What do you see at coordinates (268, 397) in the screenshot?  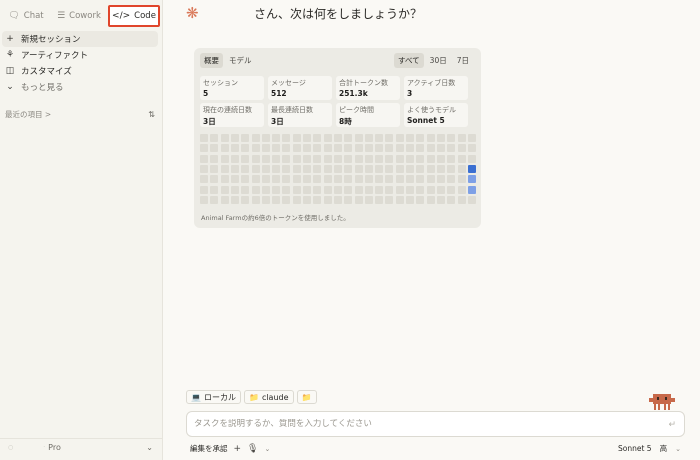 I see `chip-folder: 📁 claude` at bounding box center [268, 397].